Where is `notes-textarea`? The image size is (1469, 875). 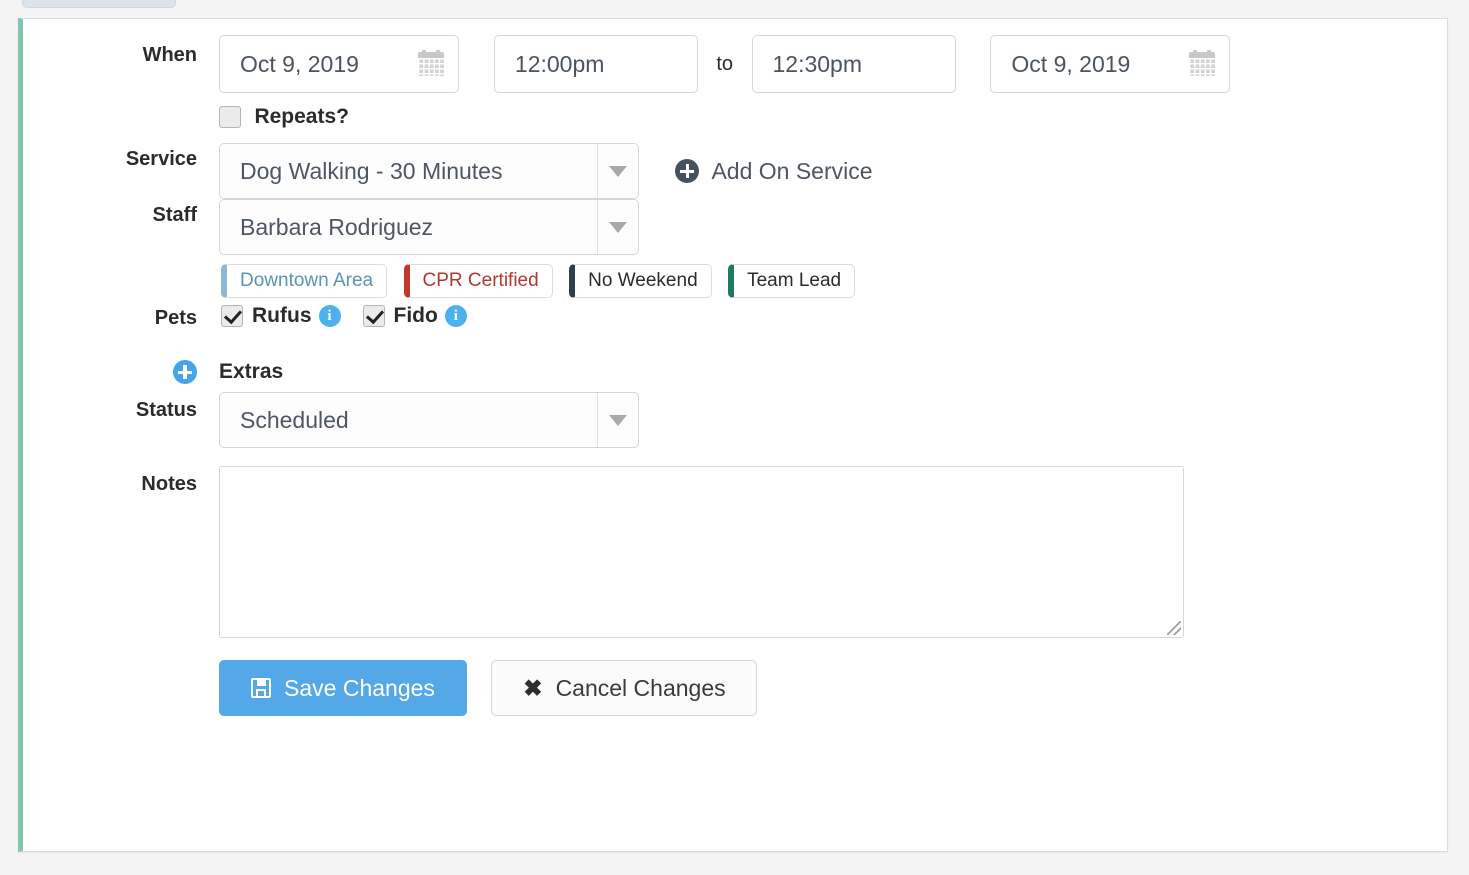 notes-textarea is located at coordinates (701, 552).